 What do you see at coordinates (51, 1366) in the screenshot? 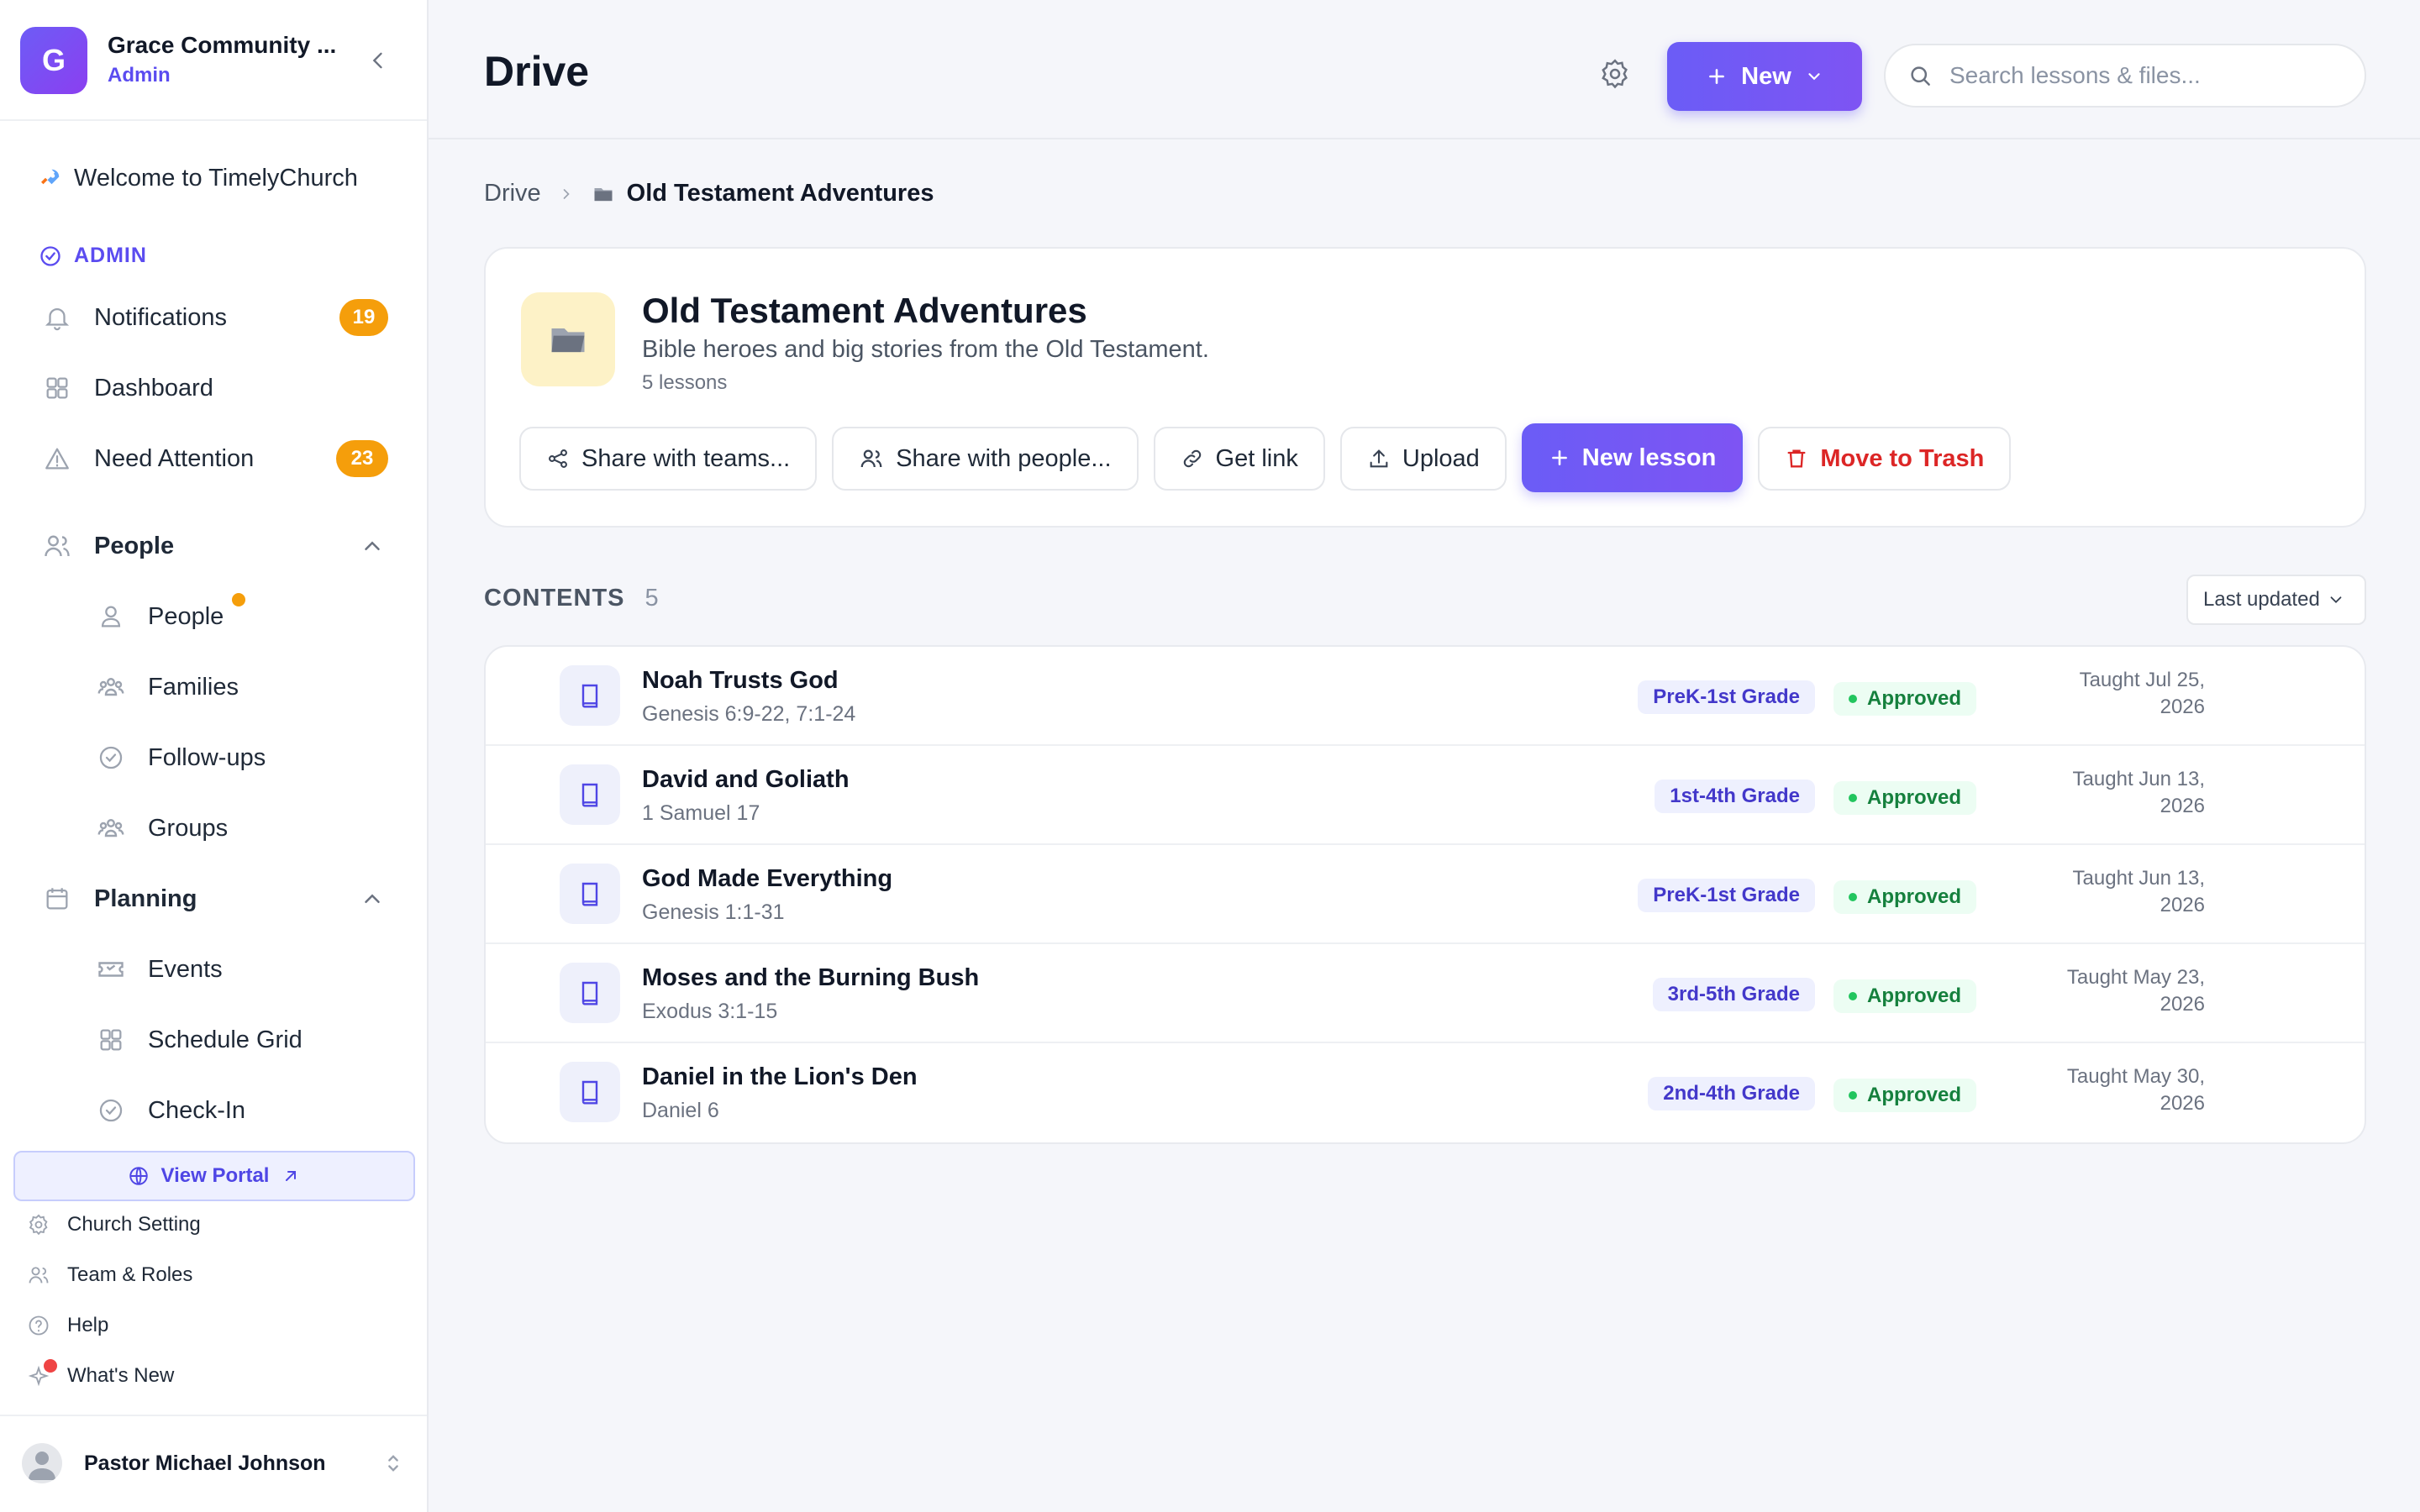
I see `whats-new-dot` at bounding box center [51, 1366].